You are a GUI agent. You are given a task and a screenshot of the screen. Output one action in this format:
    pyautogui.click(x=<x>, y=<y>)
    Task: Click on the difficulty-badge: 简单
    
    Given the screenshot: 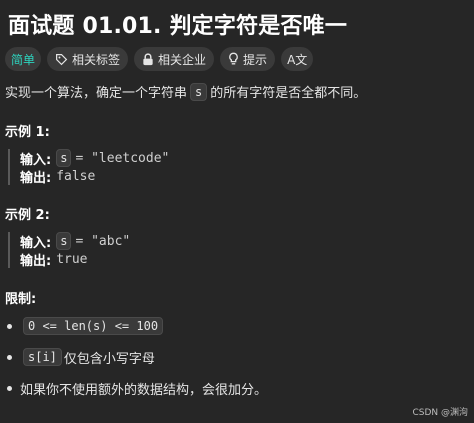 What is the action you would take?
    pyautogui.click(x=23, y=59)
    